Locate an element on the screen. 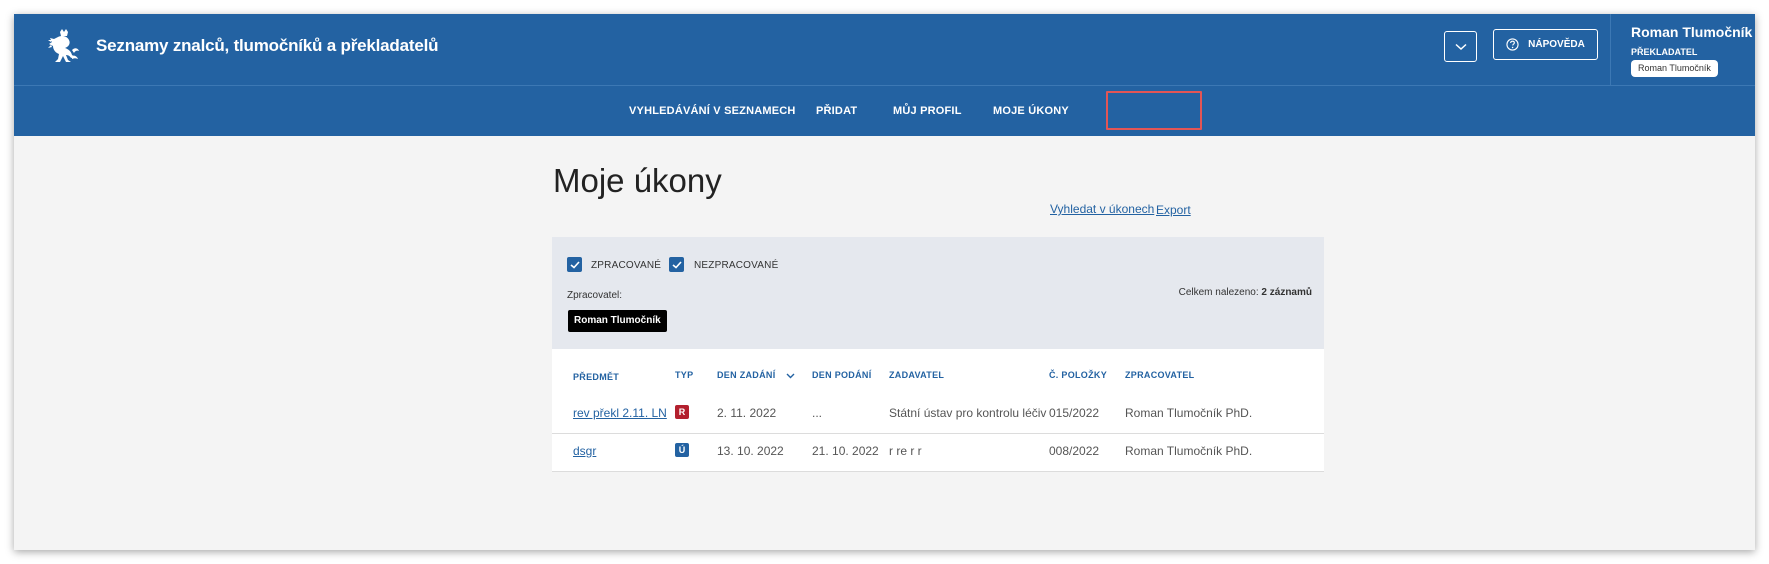  search-in-acts-link: Vyhledat v úkonech is located at coordinates (1102, 209).